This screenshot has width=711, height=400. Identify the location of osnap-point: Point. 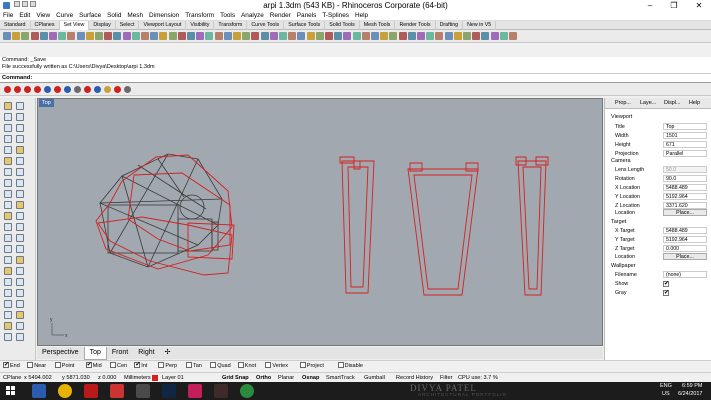
(64, 366).